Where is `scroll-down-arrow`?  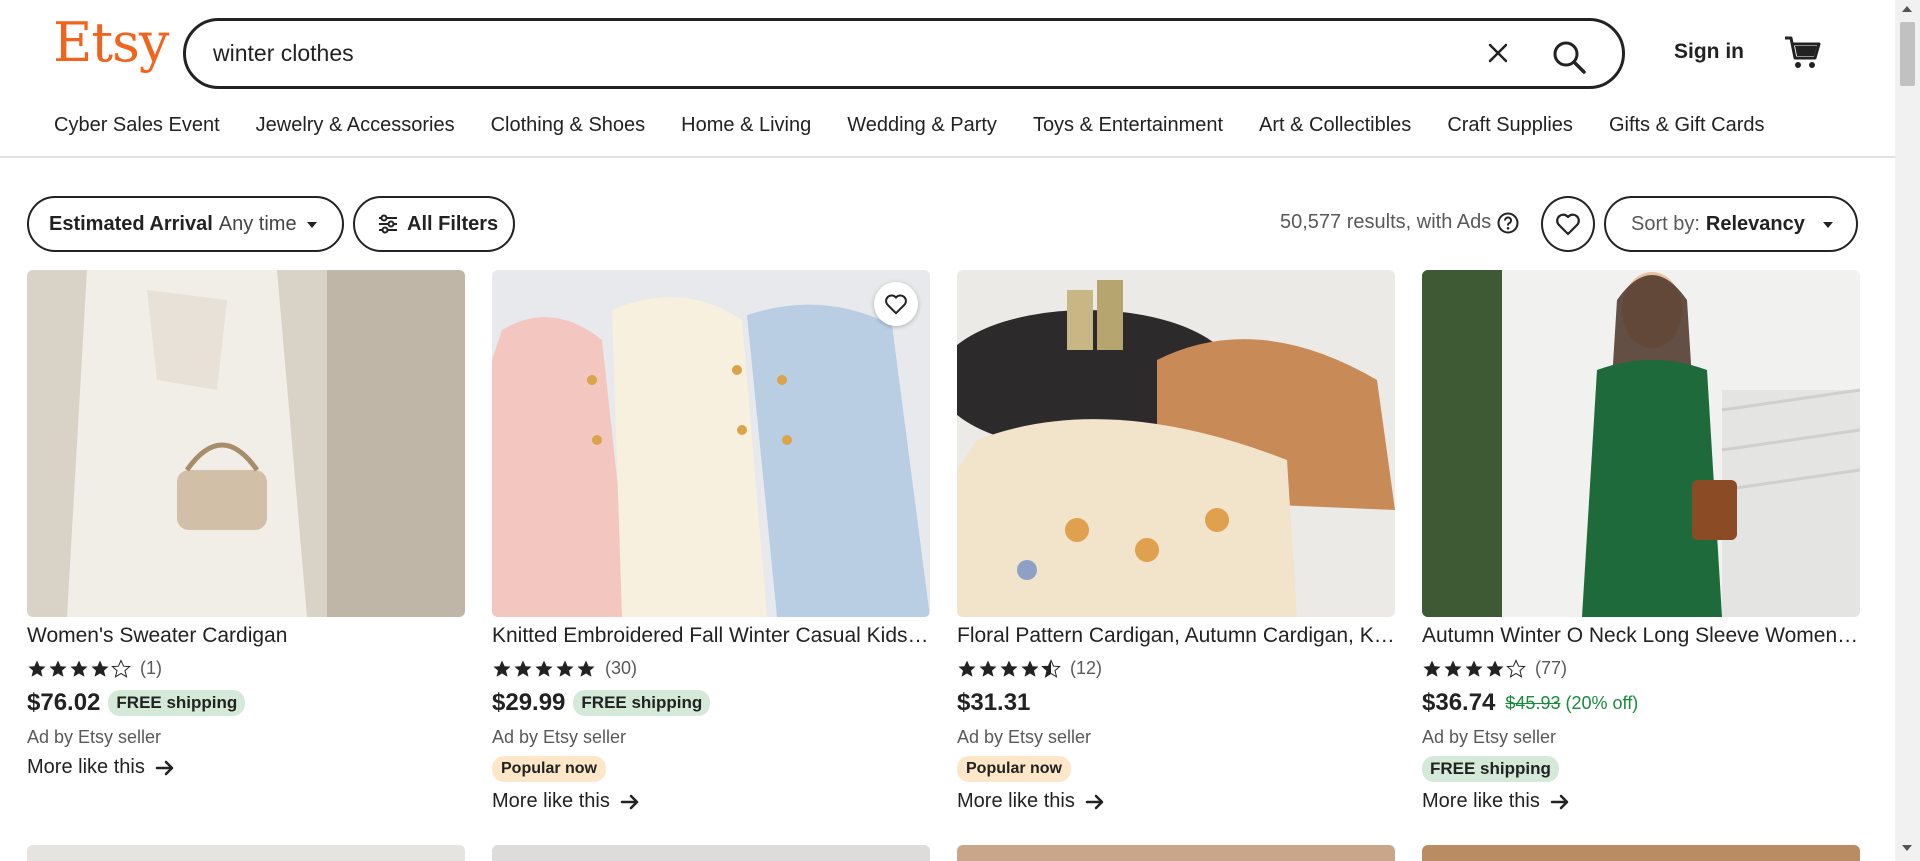
scroll-down-arrow is located at coordinates (1907, 848).